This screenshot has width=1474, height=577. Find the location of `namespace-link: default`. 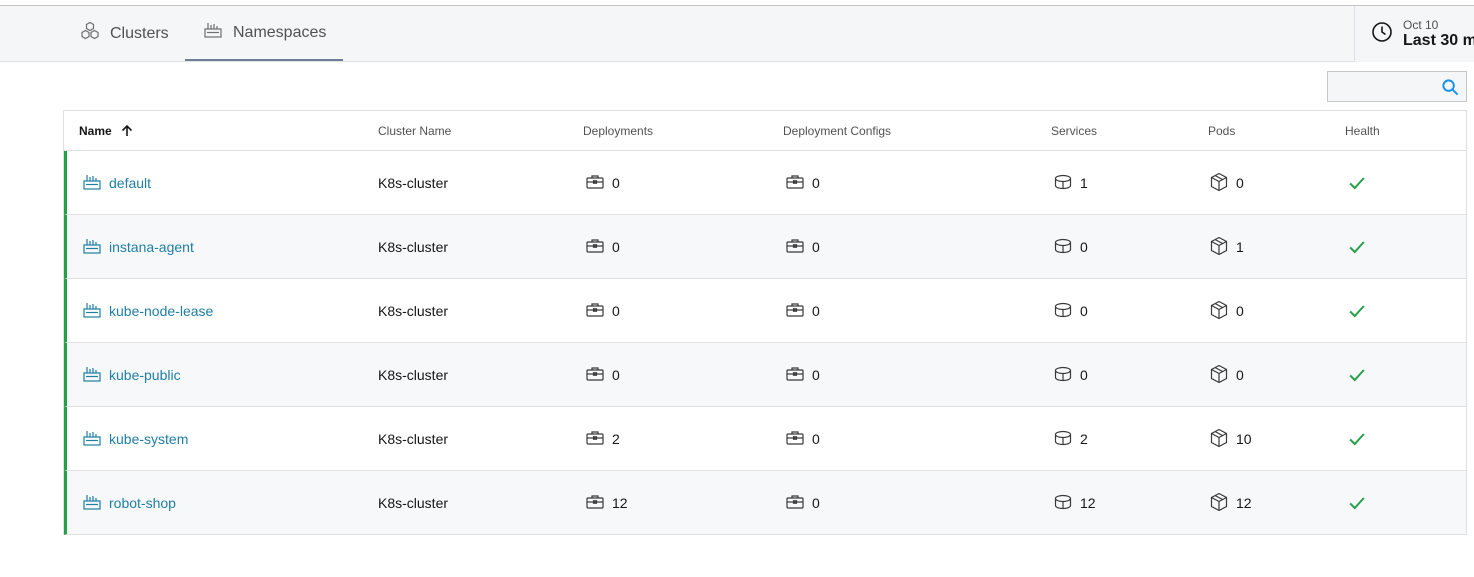

namespace-link: default is located at coordinates (130, 183).